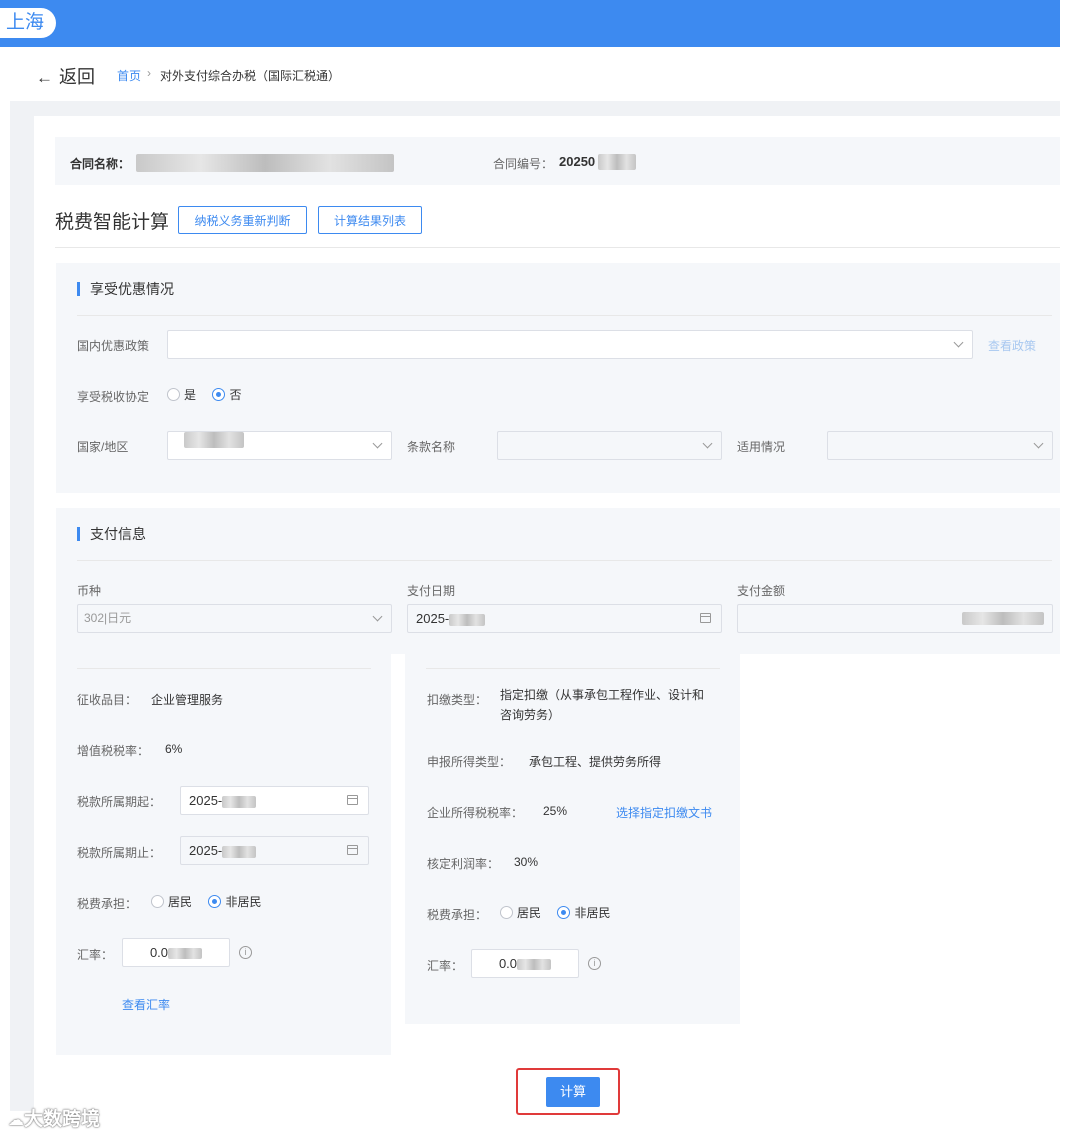  Describe the element at coordinates (564, 618) in the screenshot. I see `payment-date-input: 2025-` at that location.